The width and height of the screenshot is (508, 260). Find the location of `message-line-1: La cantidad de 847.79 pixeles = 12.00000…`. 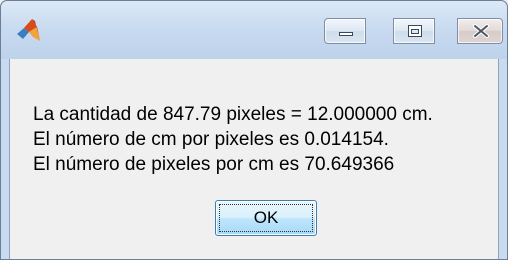

message-line-1: La cantidad de 847.79 pixeles = 12.00000… is located at coordinates (233, 114).